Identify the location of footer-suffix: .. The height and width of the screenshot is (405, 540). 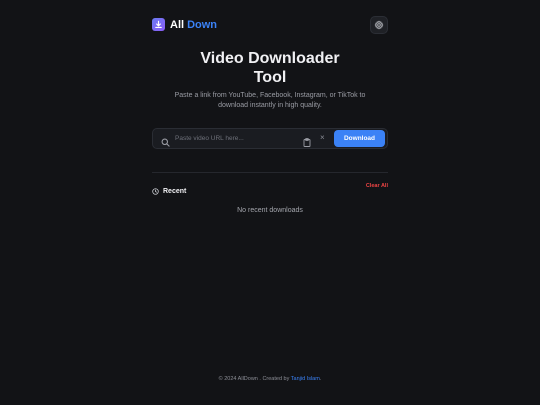
(320, 379).